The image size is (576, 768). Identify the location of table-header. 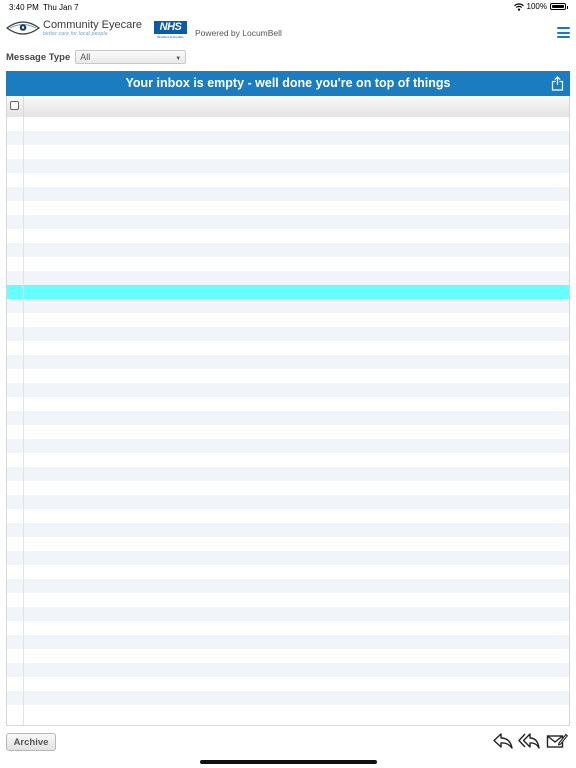
(288, 107).